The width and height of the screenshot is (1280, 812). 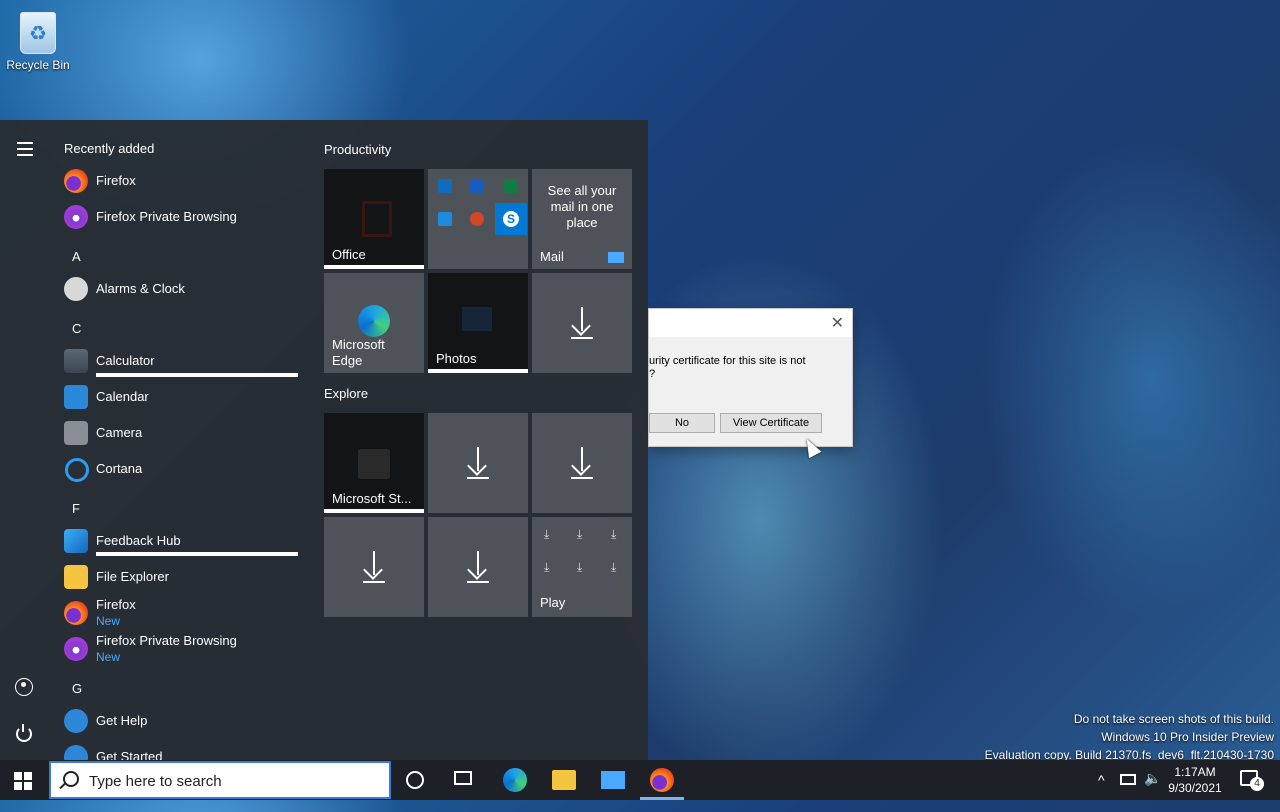 What do you see at coordinates (463, 778) in the screenshot?
I see `task-view-icon` at bounding box center [463, 778].